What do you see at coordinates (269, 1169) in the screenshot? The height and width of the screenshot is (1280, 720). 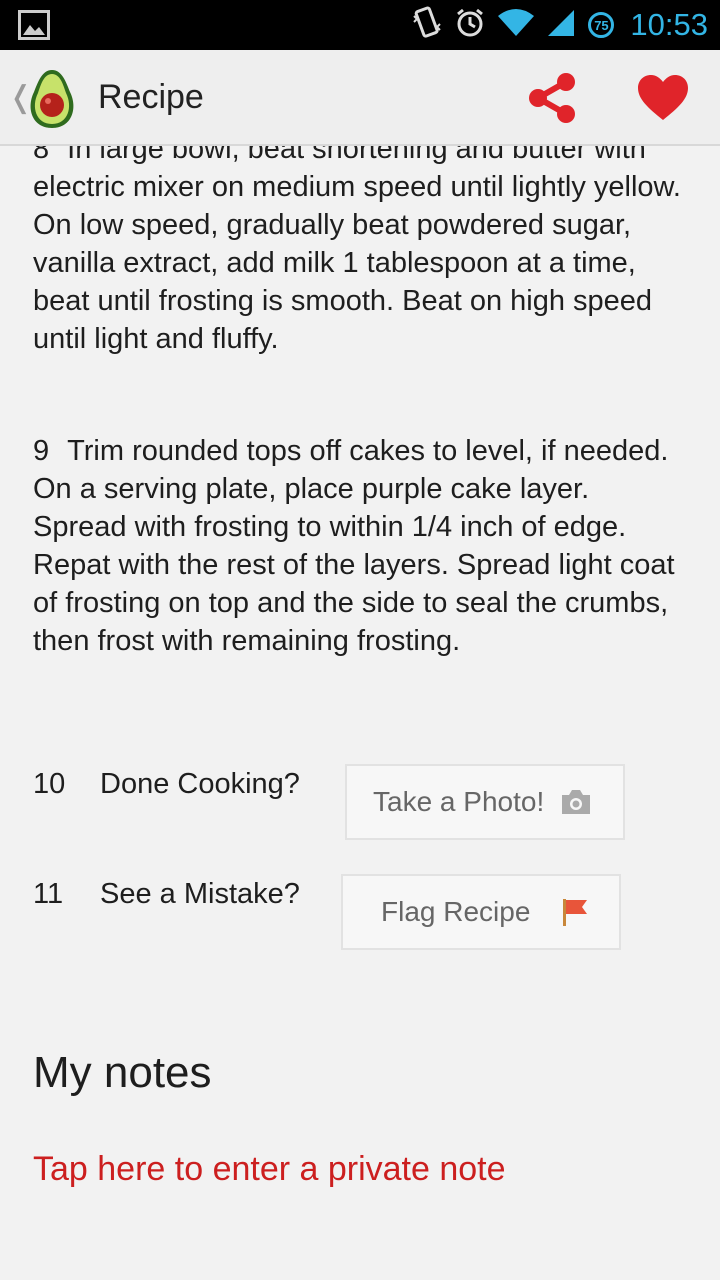 I see `private-note-link: Tap here to enter a private note` at bounding box center [269, 1169].